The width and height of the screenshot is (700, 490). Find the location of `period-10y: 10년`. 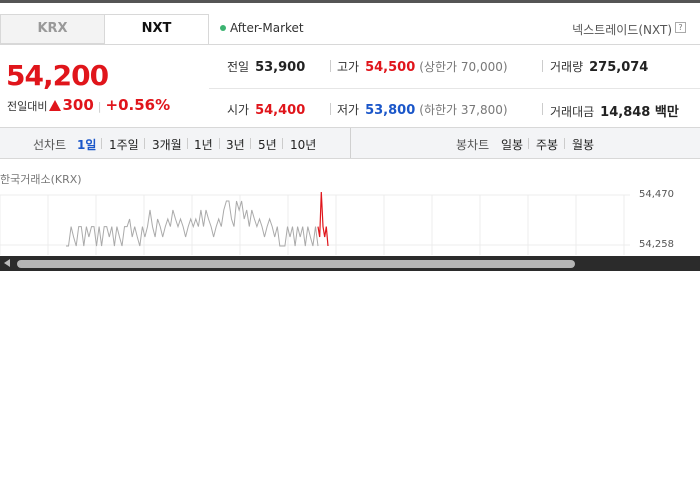

period-10y: 10년 is located at coordinates (303, 144).